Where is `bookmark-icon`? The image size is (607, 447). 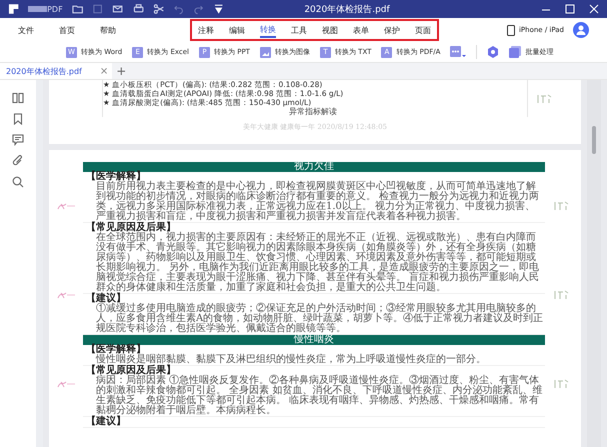 bookmark-icon is located at coordinates (18, 119).